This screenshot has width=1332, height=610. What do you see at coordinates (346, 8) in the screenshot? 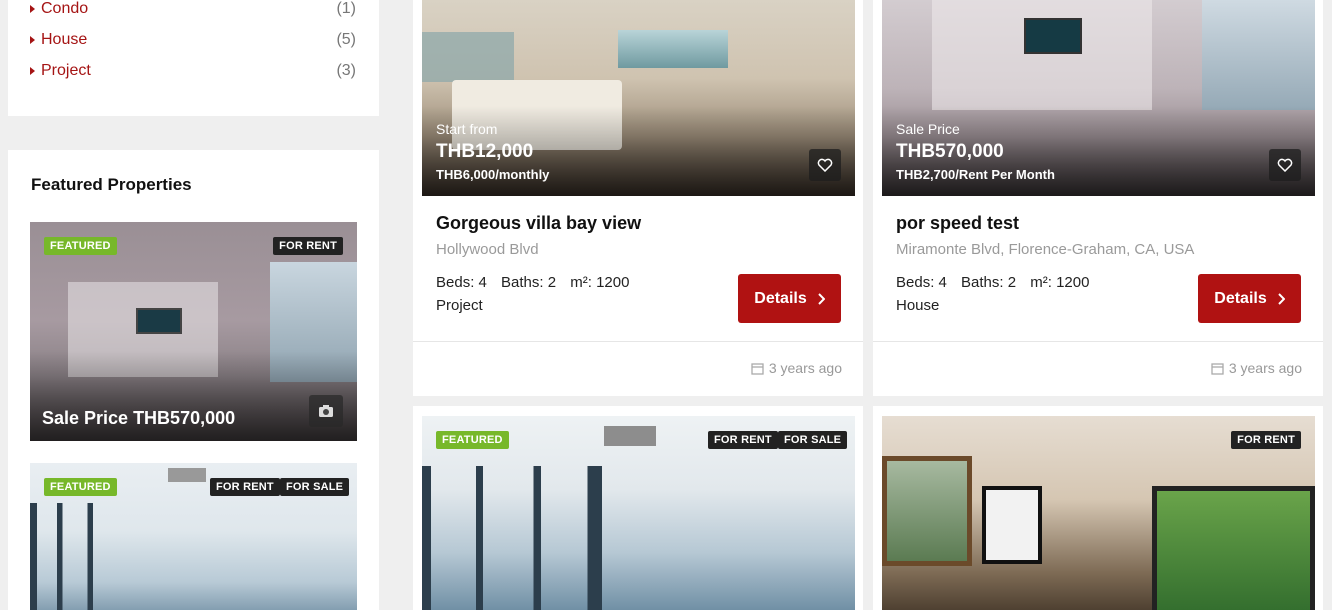
I see `category-count: (1)` at bounding box center [346, 8].